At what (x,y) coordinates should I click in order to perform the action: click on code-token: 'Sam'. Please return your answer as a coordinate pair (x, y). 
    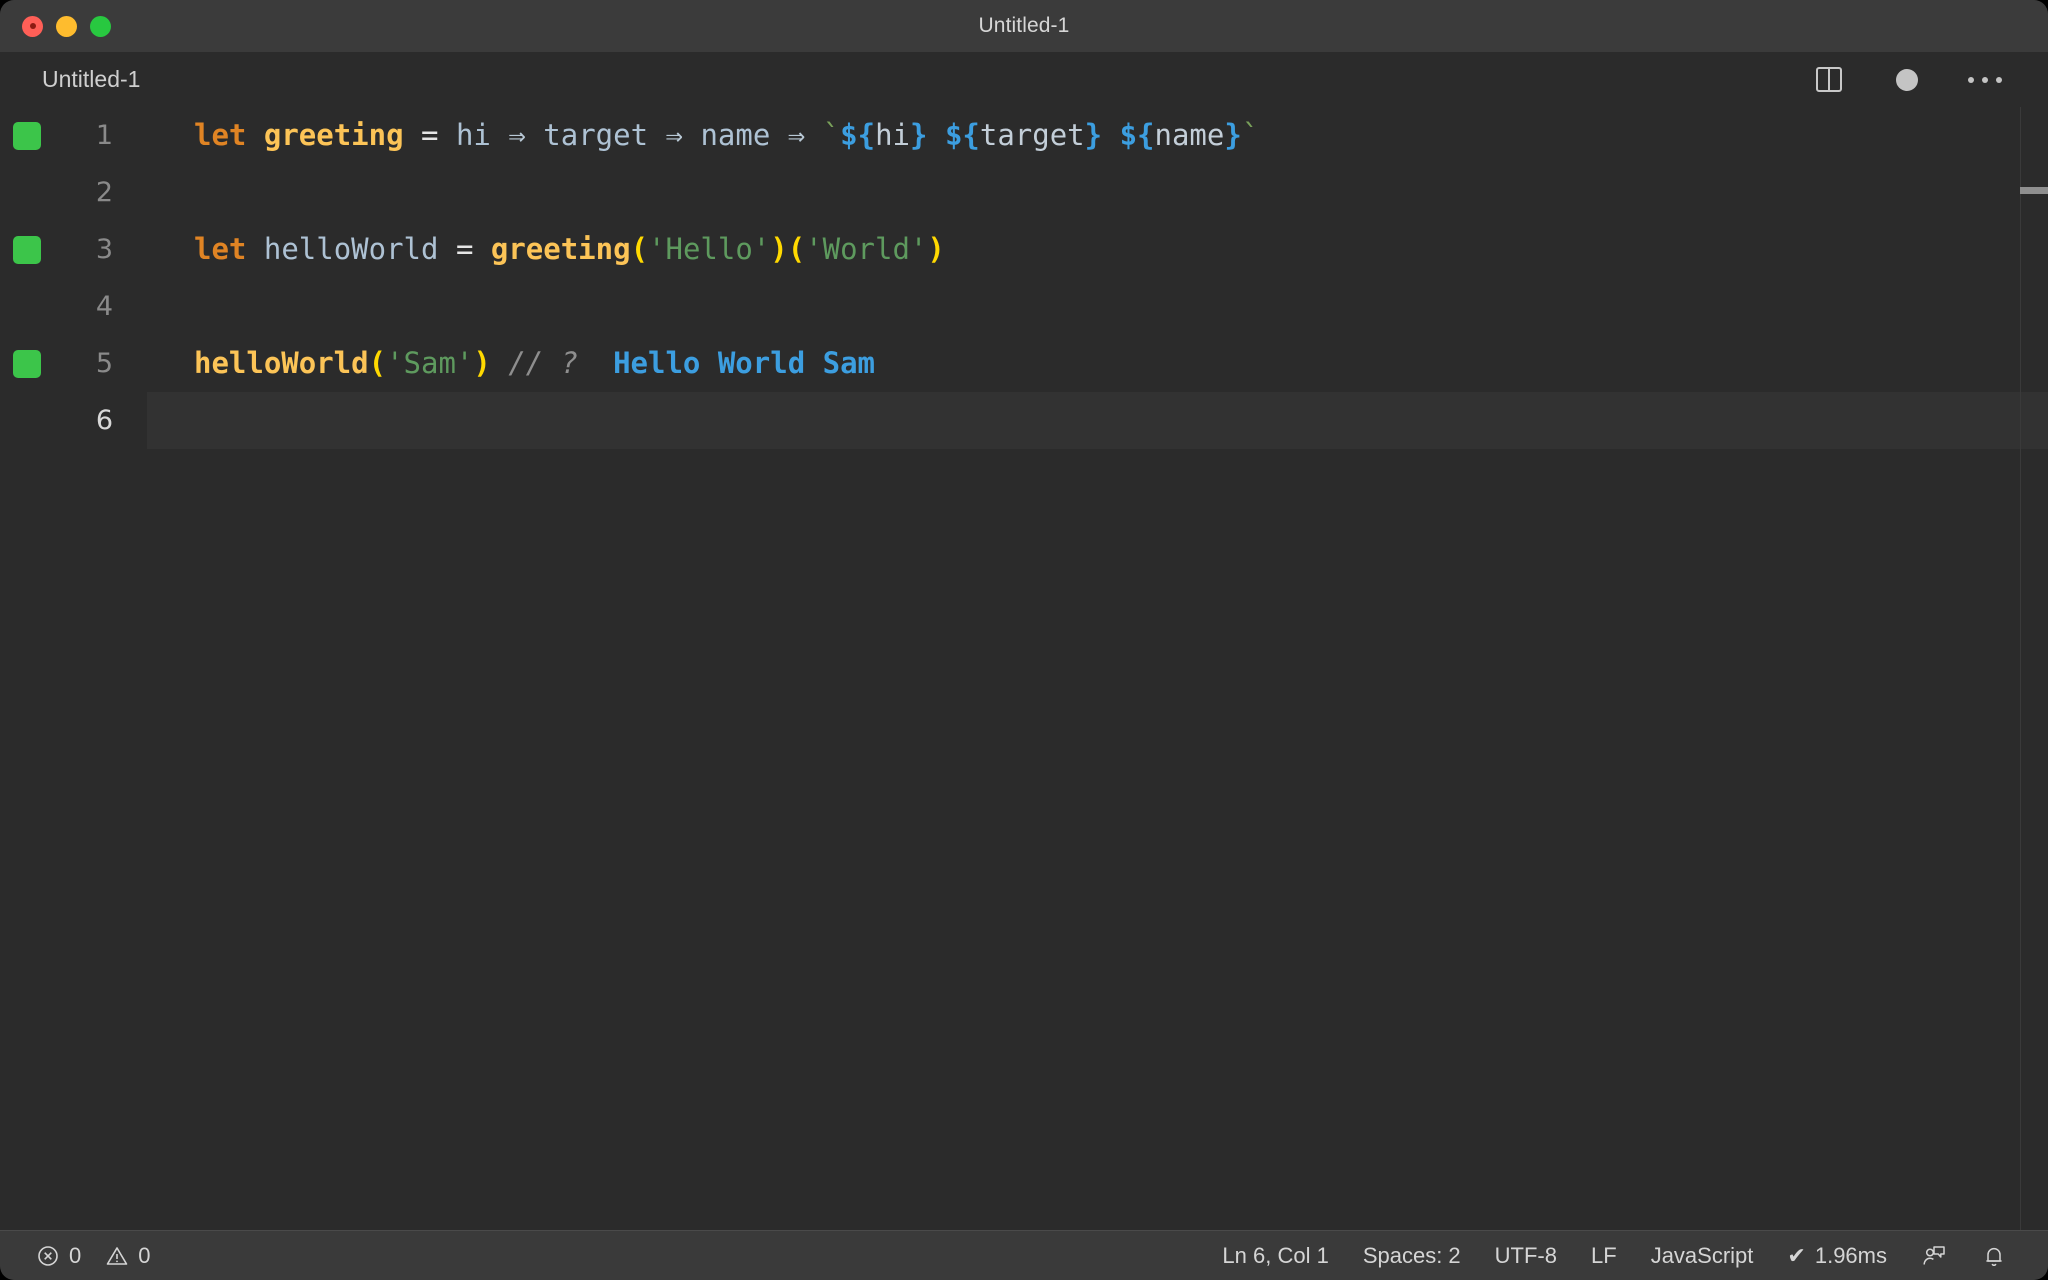
    Looking at the image, I should click on (430, 363).